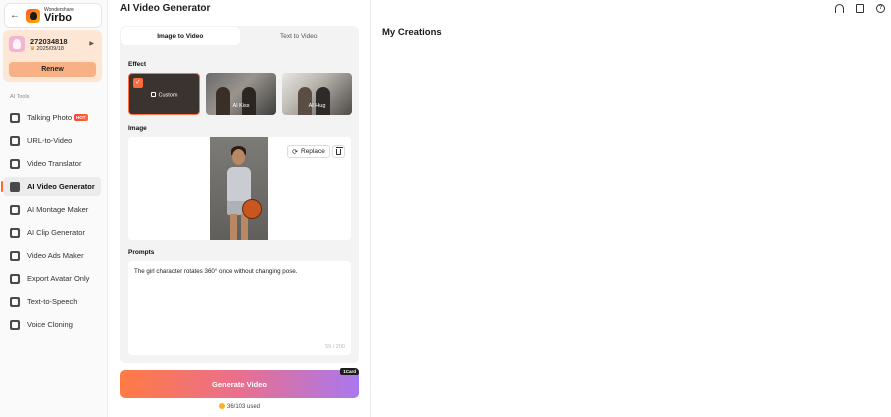  What do you see at coordinates (33, 15) in the screenshot?
I see `virbo-logo-icon` at bounding box center [33, 15].